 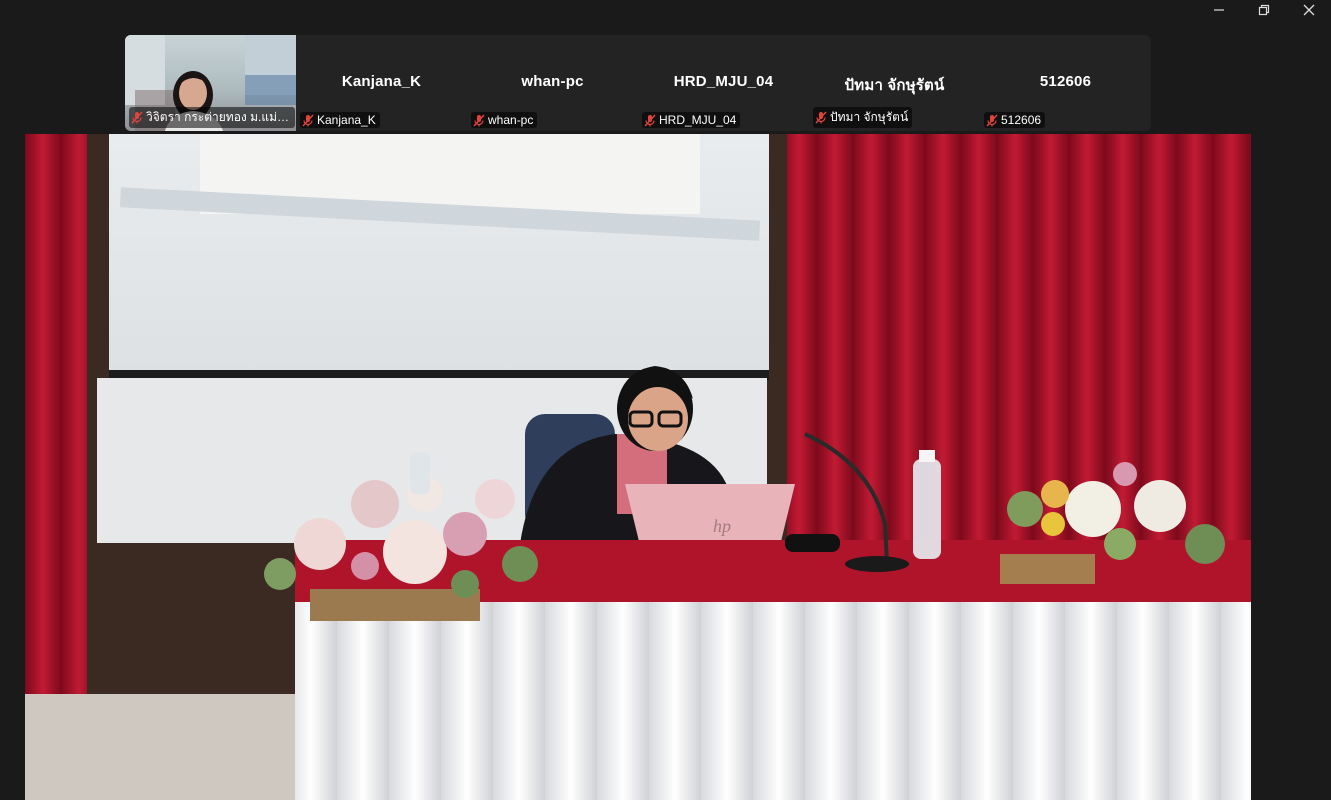 I want to click on participant-name-tag: whan-pc, so click(x=504, y=120).